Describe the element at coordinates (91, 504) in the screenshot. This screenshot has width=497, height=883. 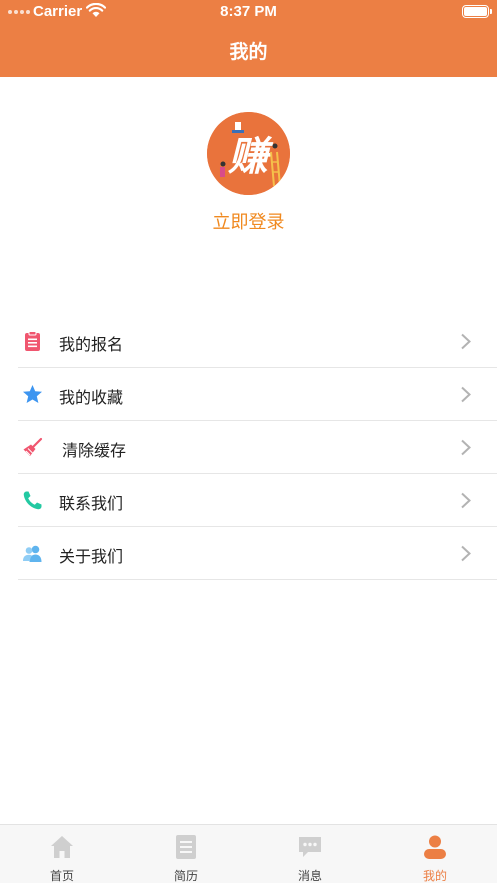
I see `menu-item-label: 联系我们` at that location.